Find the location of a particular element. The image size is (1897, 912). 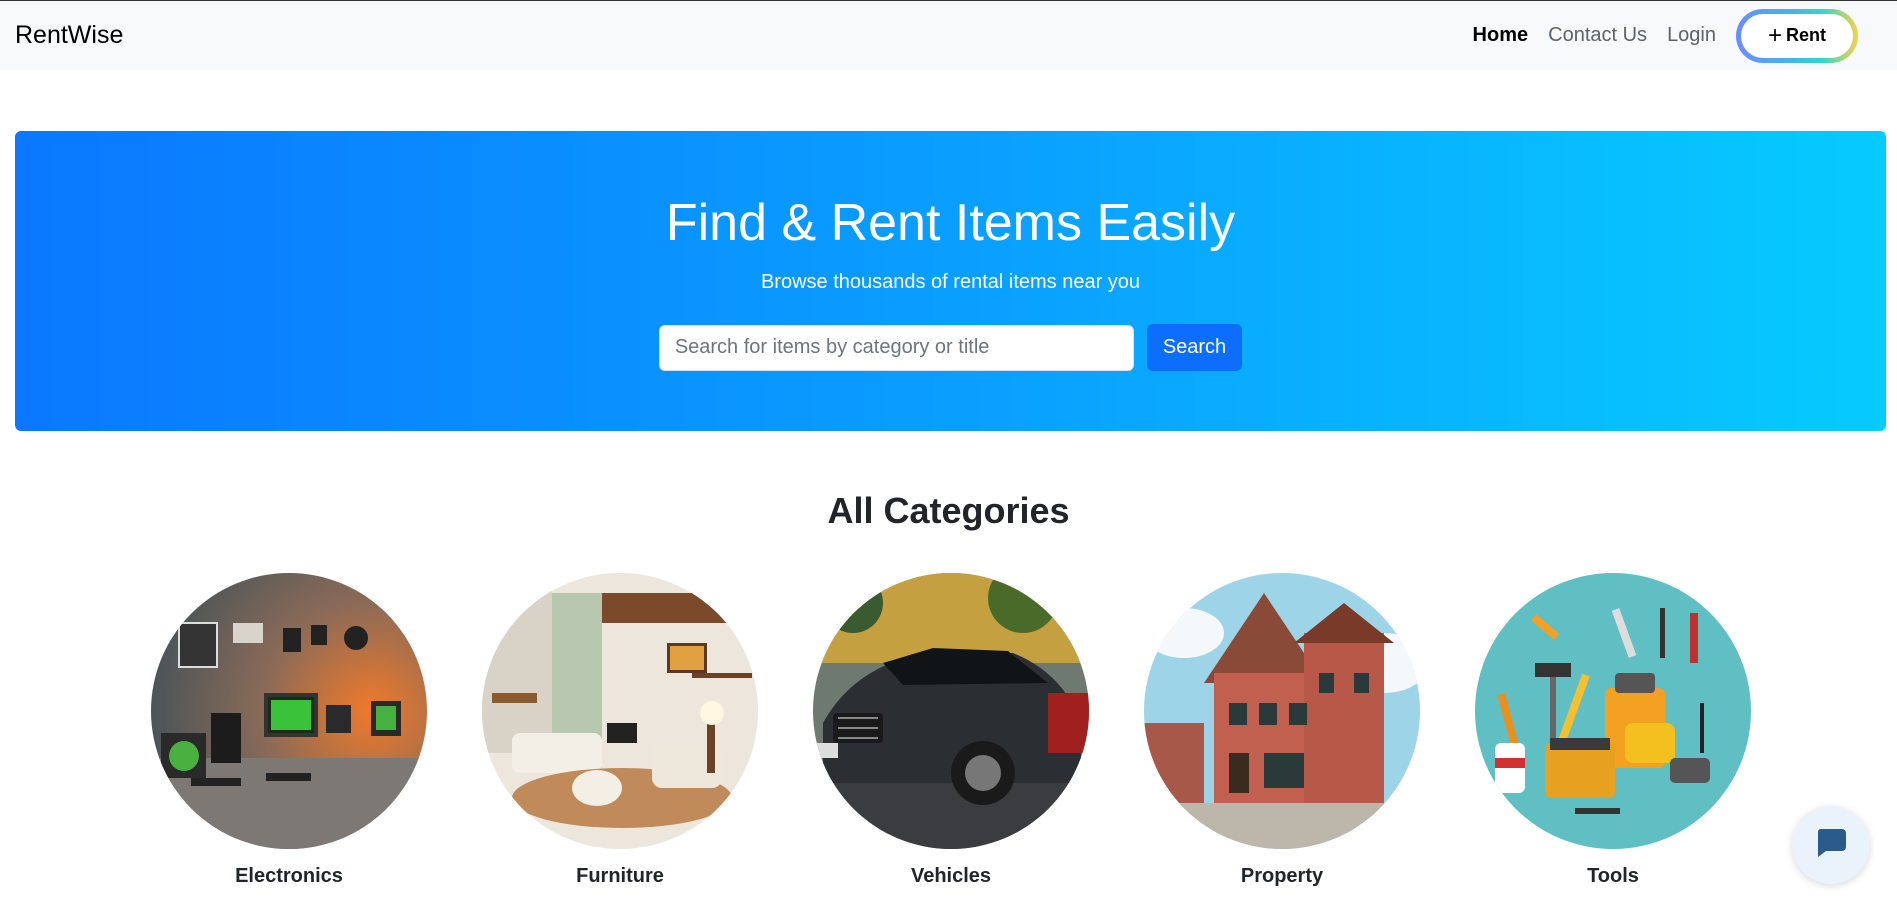

vehicles-image is located at coordinates (951, 711).